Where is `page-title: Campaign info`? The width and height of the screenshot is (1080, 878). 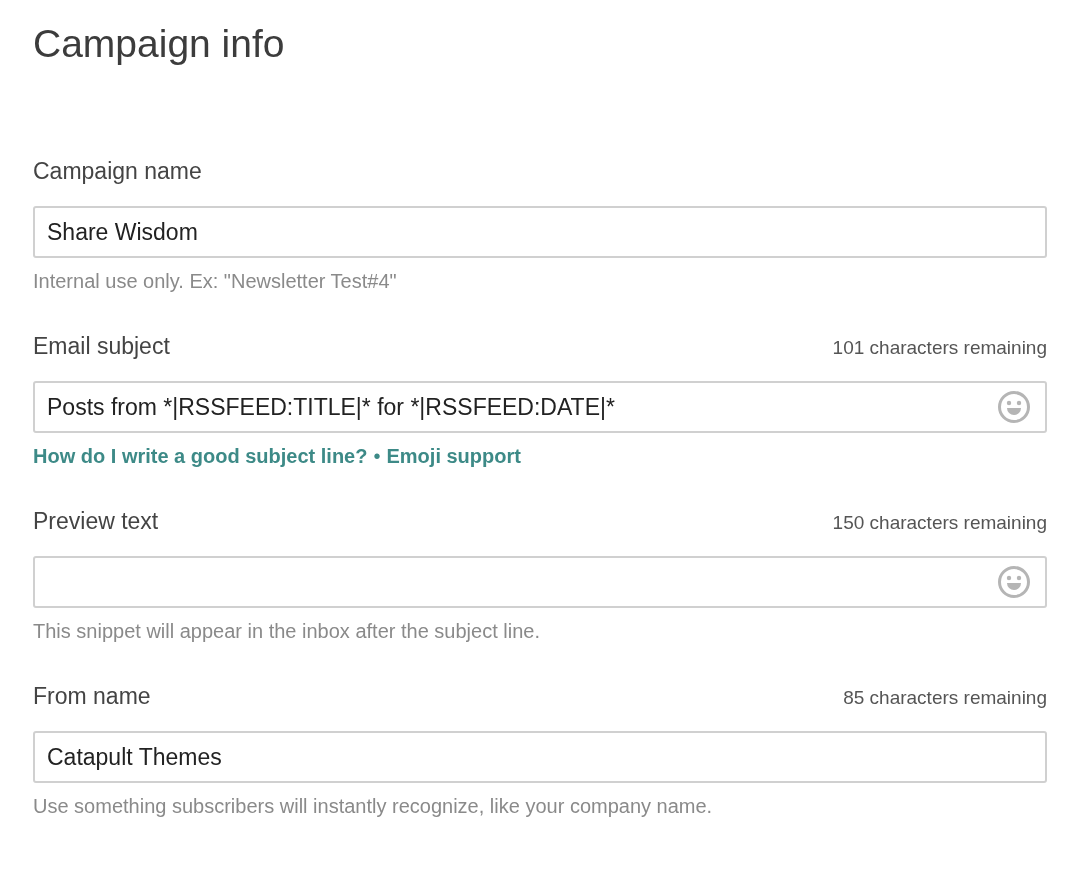
page-title: Campaign info is located at coordinates (159, 44).